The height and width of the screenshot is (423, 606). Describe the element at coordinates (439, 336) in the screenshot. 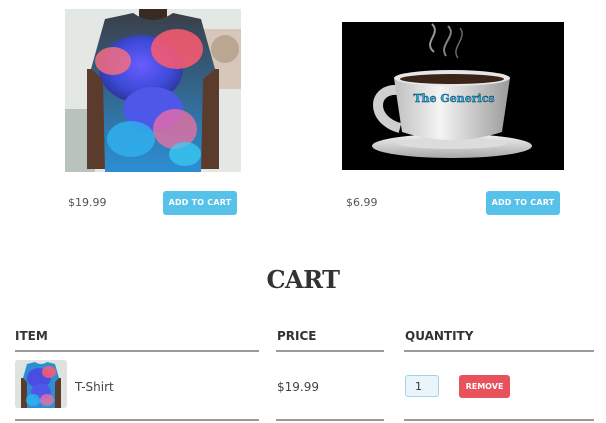

I see `cart-header-quantity: QUANTITY` at that location.